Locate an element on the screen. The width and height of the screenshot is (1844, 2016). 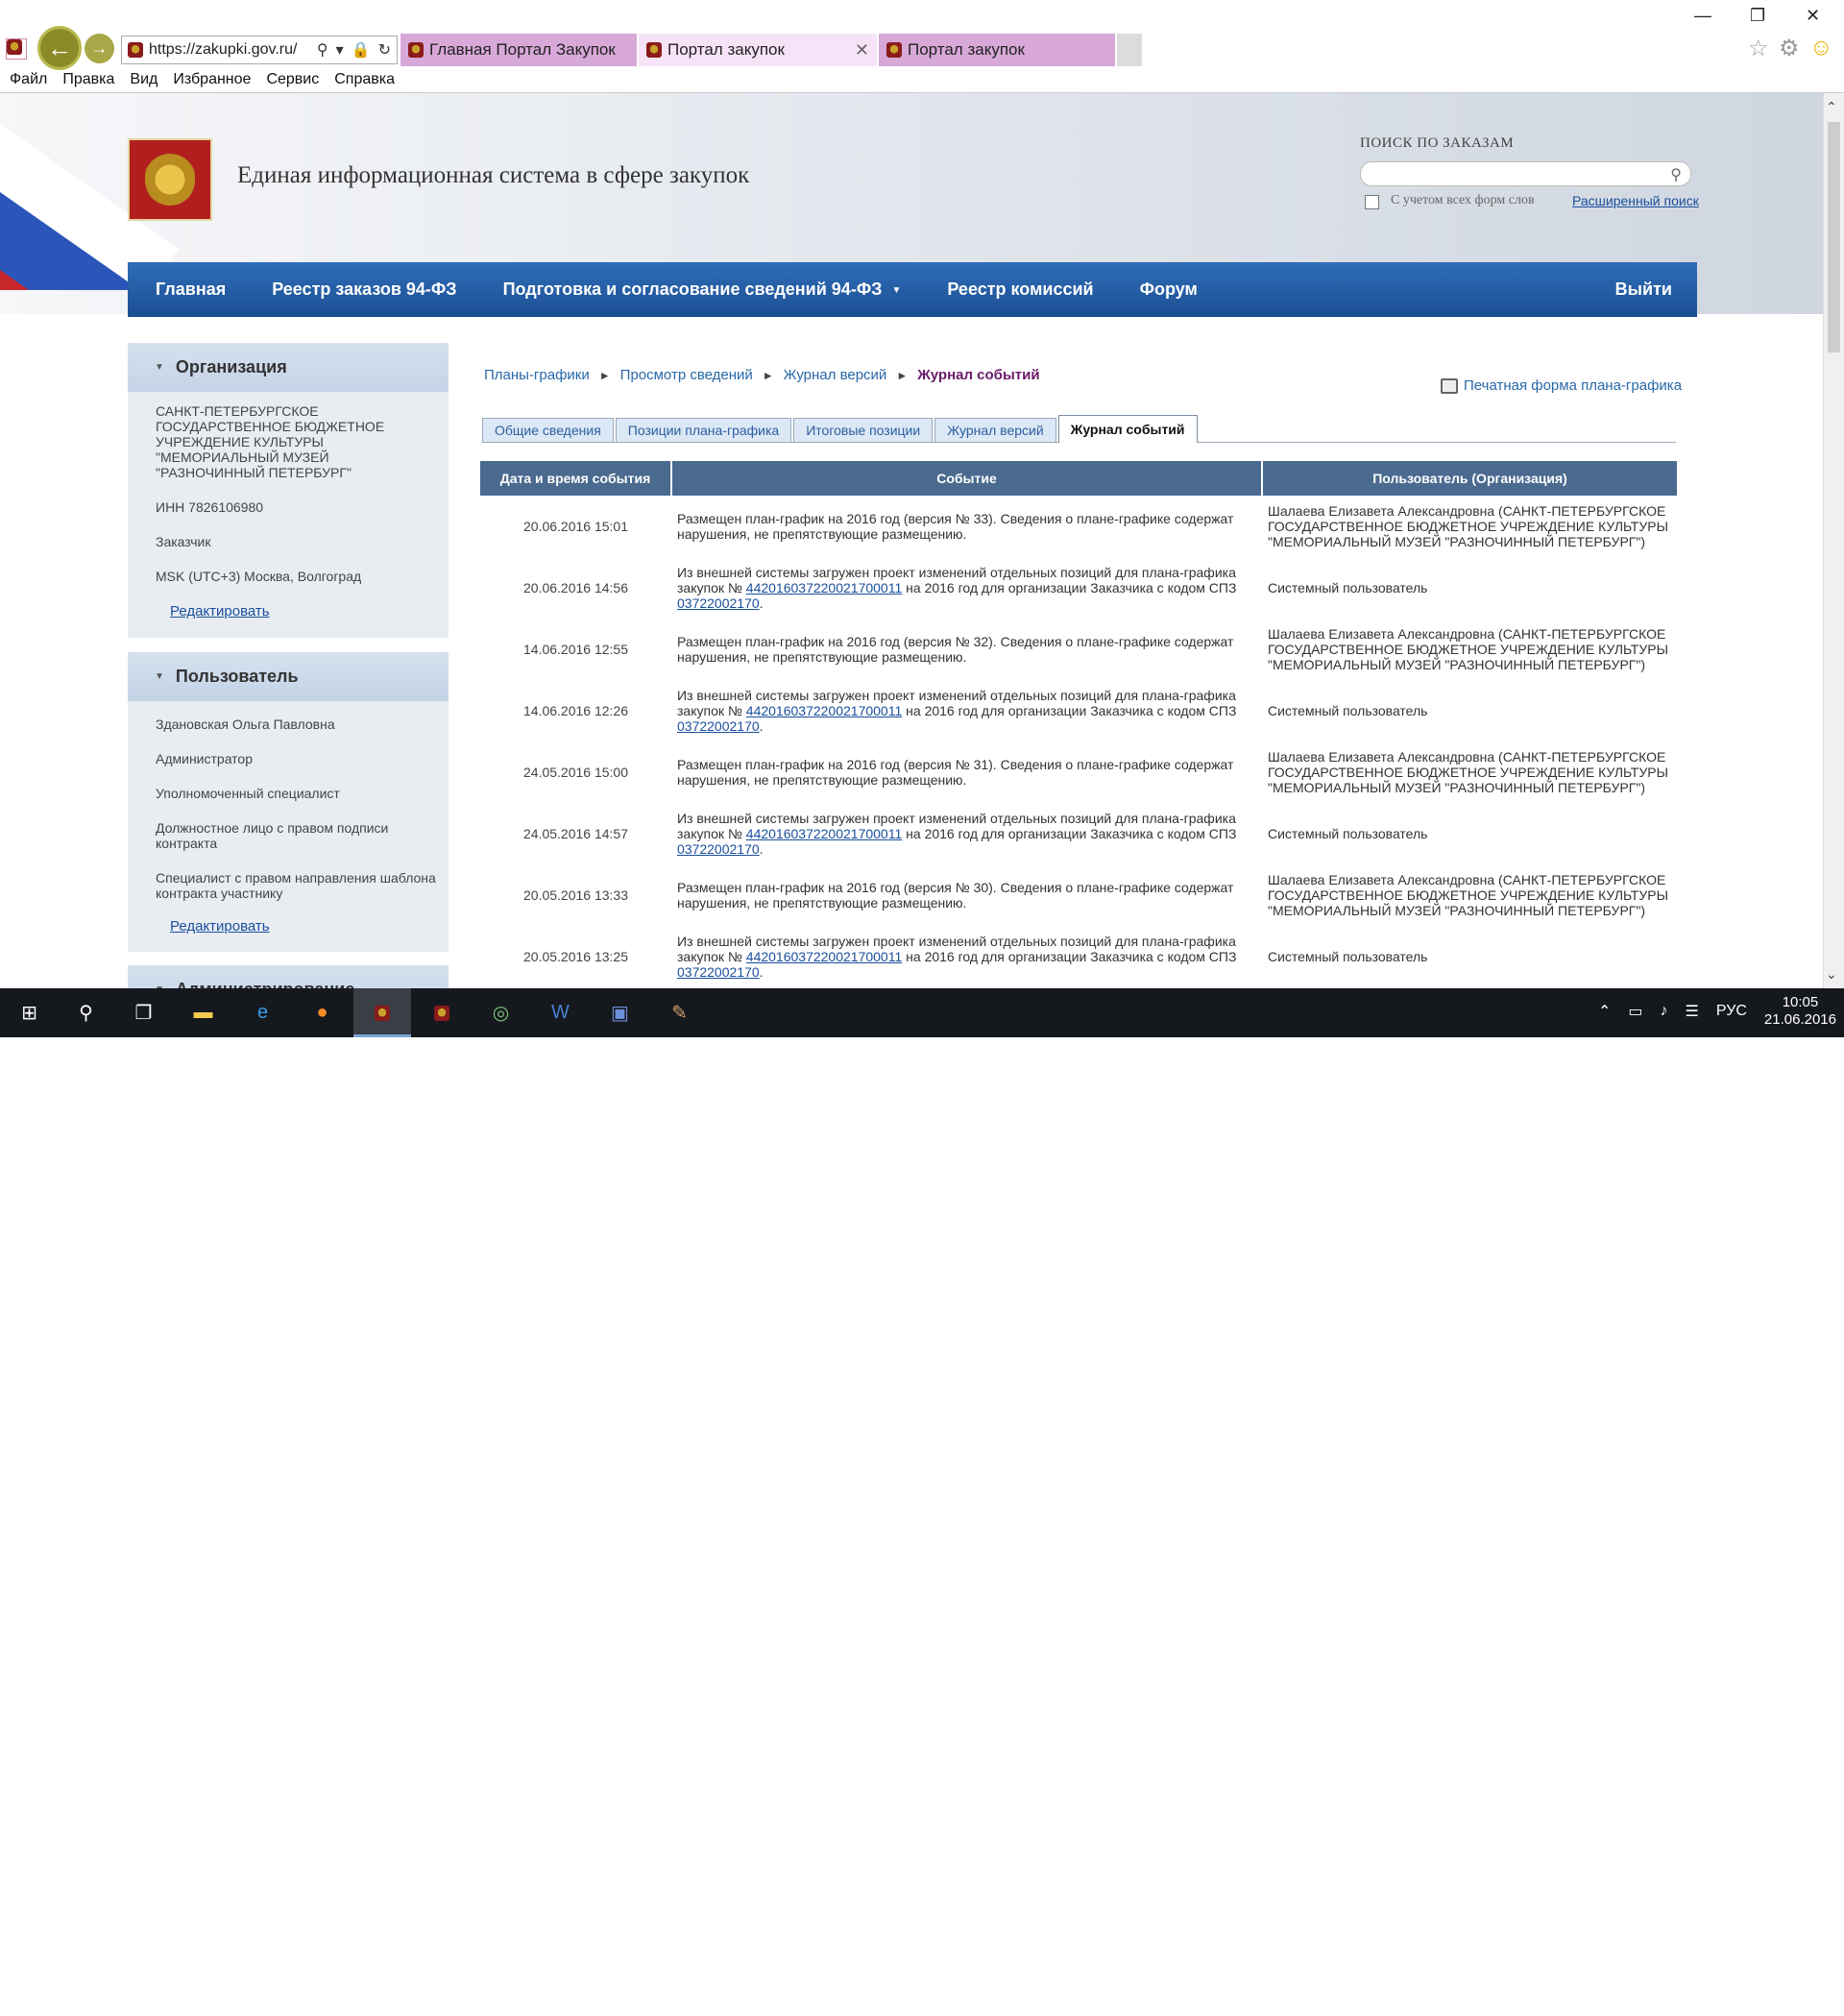
back-button: ← is located at coordinates (59, 48).